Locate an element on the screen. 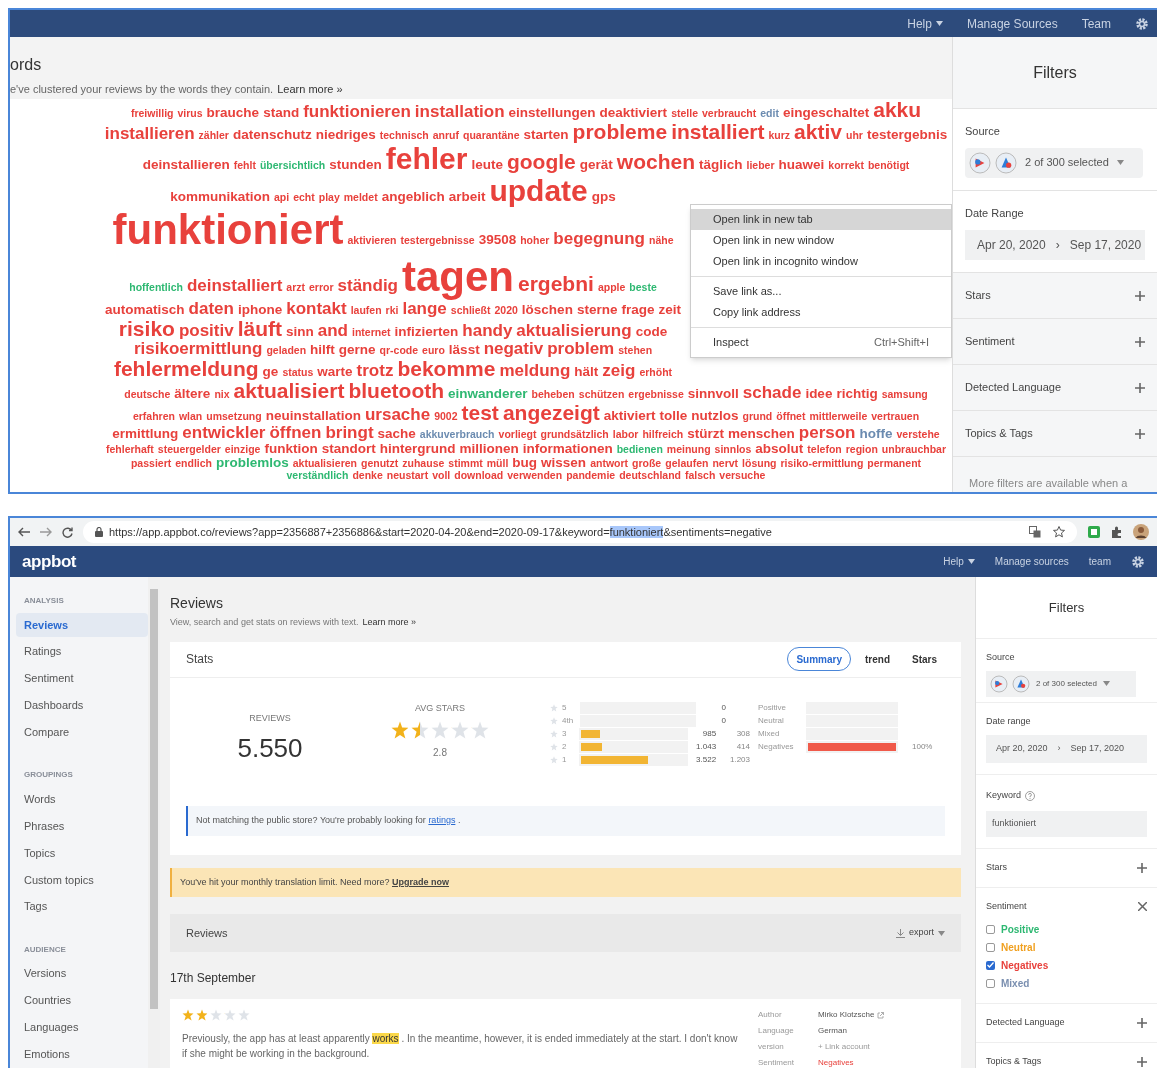 This screenshot has height=1068, width=1157. cloud-word: automatisch is located at coordinates (145, 310).